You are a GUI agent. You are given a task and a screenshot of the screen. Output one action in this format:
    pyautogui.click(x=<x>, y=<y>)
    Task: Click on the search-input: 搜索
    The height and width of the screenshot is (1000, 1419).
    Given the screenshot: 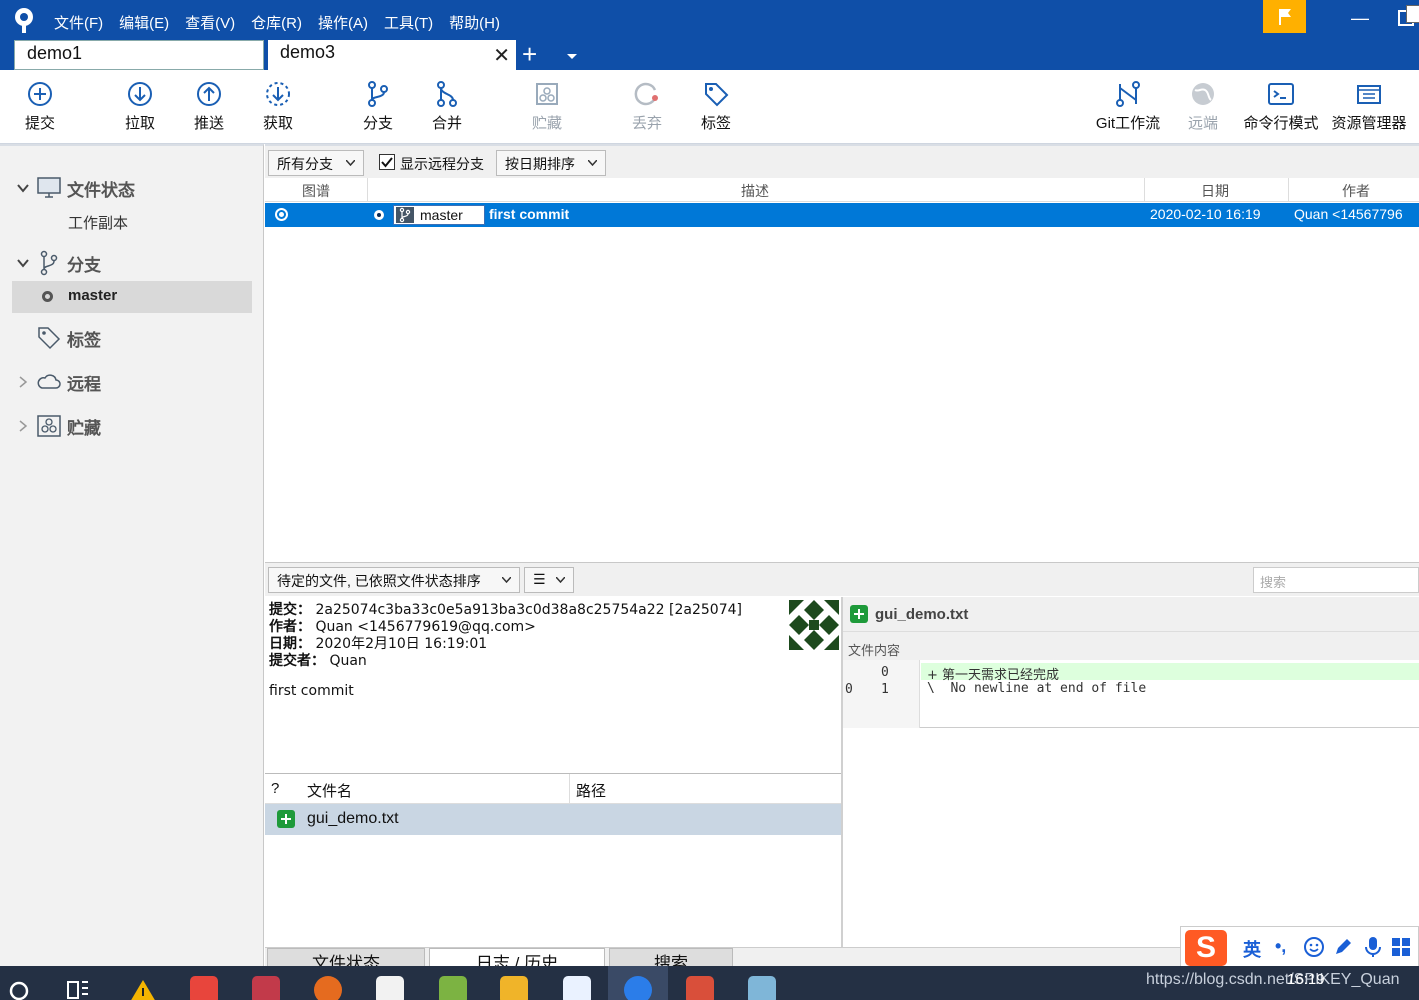 What is the action you would take?
    pyautogui.click(x=1336, y=580)
    